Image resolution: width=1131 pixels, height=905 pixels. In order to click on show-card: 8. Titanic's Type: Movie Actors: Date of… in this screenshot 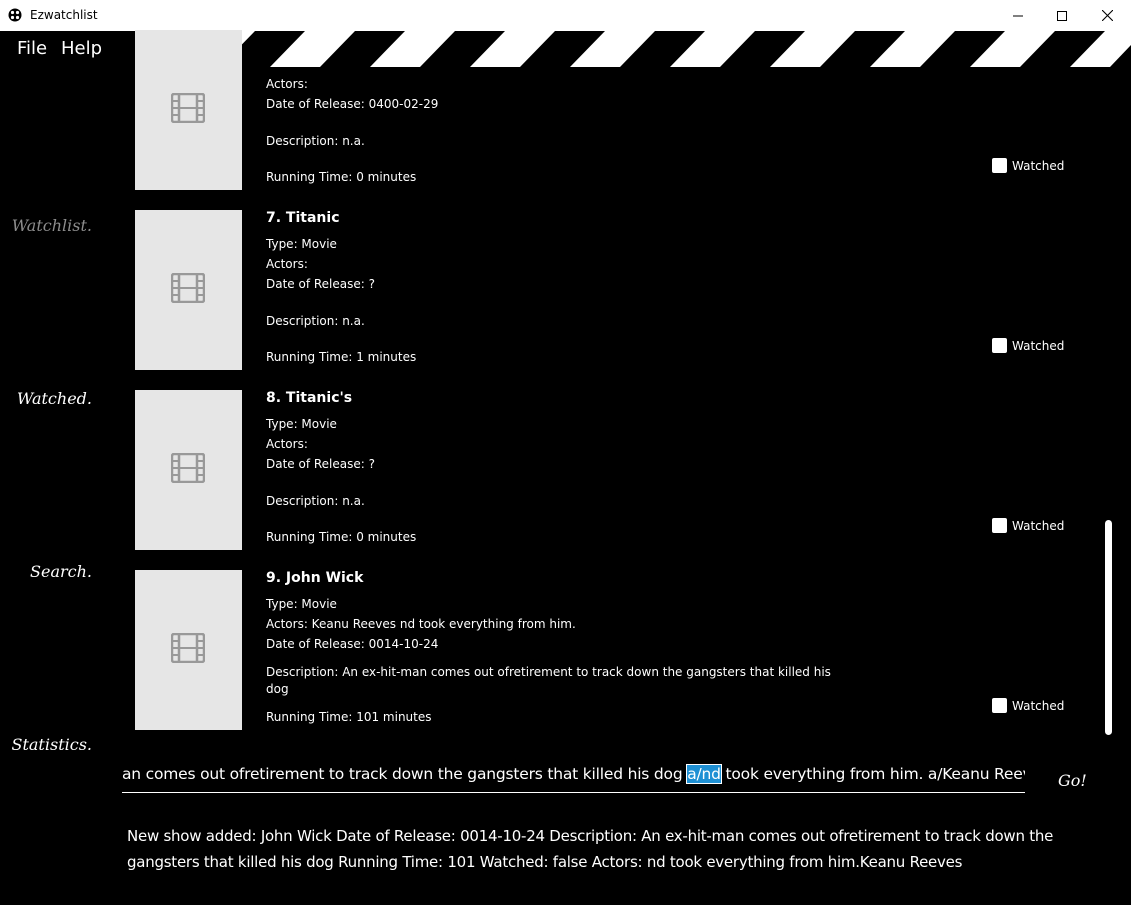, I will do `click(600, 470)`.